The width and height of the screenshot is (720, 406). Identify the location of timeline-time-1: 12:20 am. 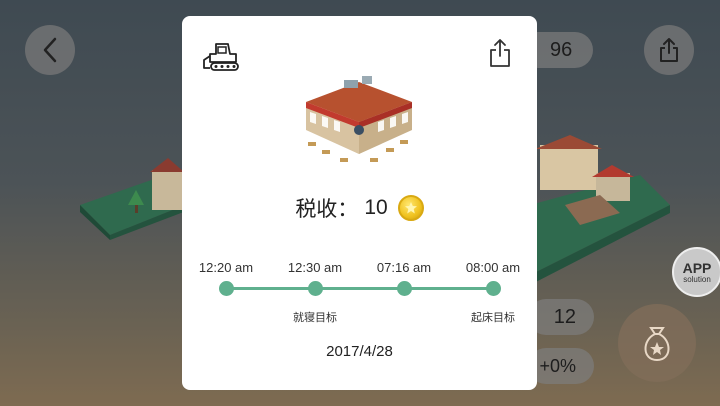
(226, 267).